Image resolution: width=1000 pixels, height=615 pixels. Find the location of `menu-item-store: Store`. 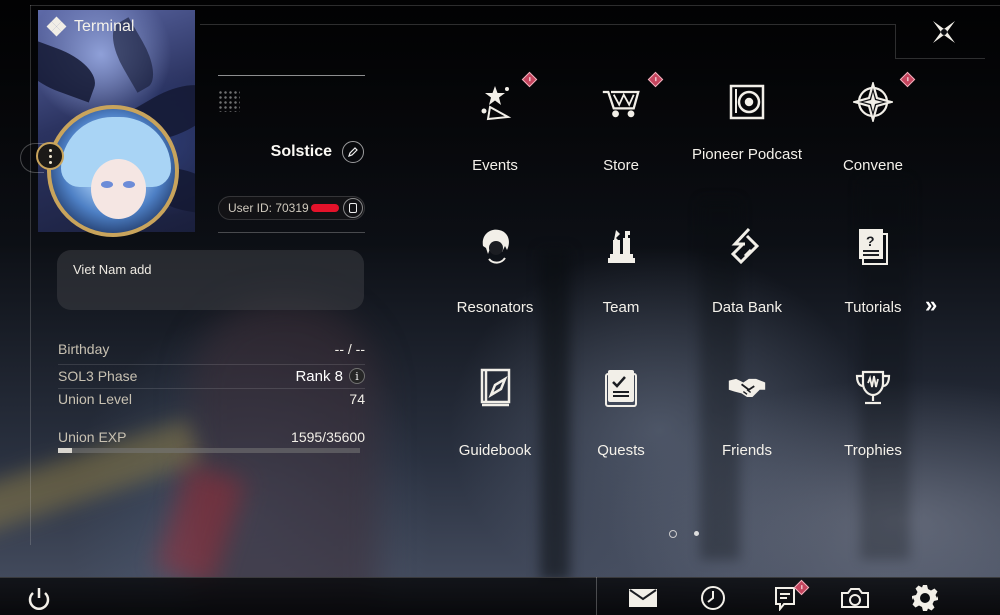

menu-item-store: Store is located at coordinates (621, 140).